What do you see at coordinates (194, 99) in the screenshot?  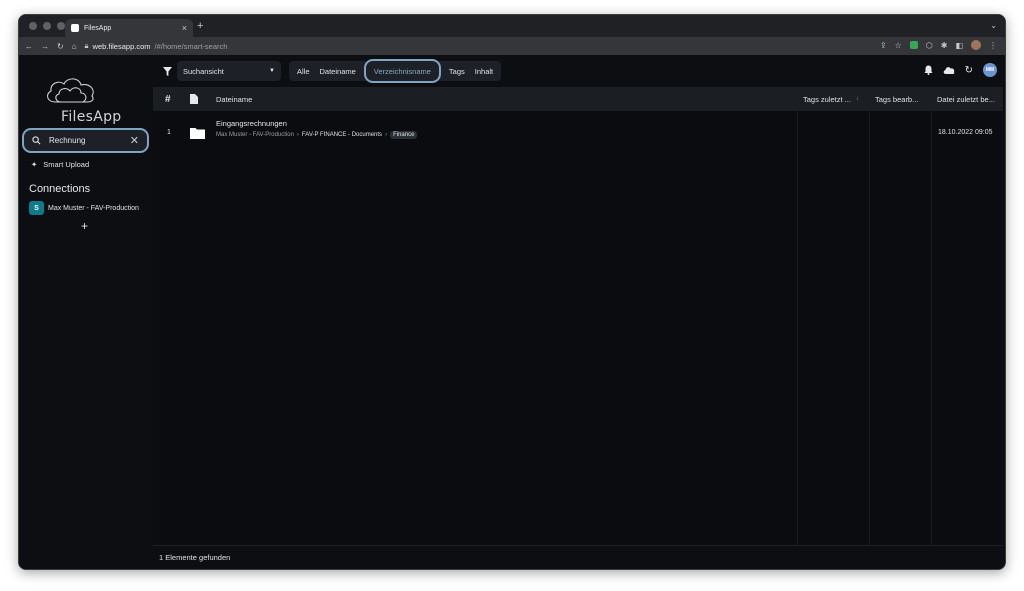 I see `file-icon` at bounding box center [194, 99].